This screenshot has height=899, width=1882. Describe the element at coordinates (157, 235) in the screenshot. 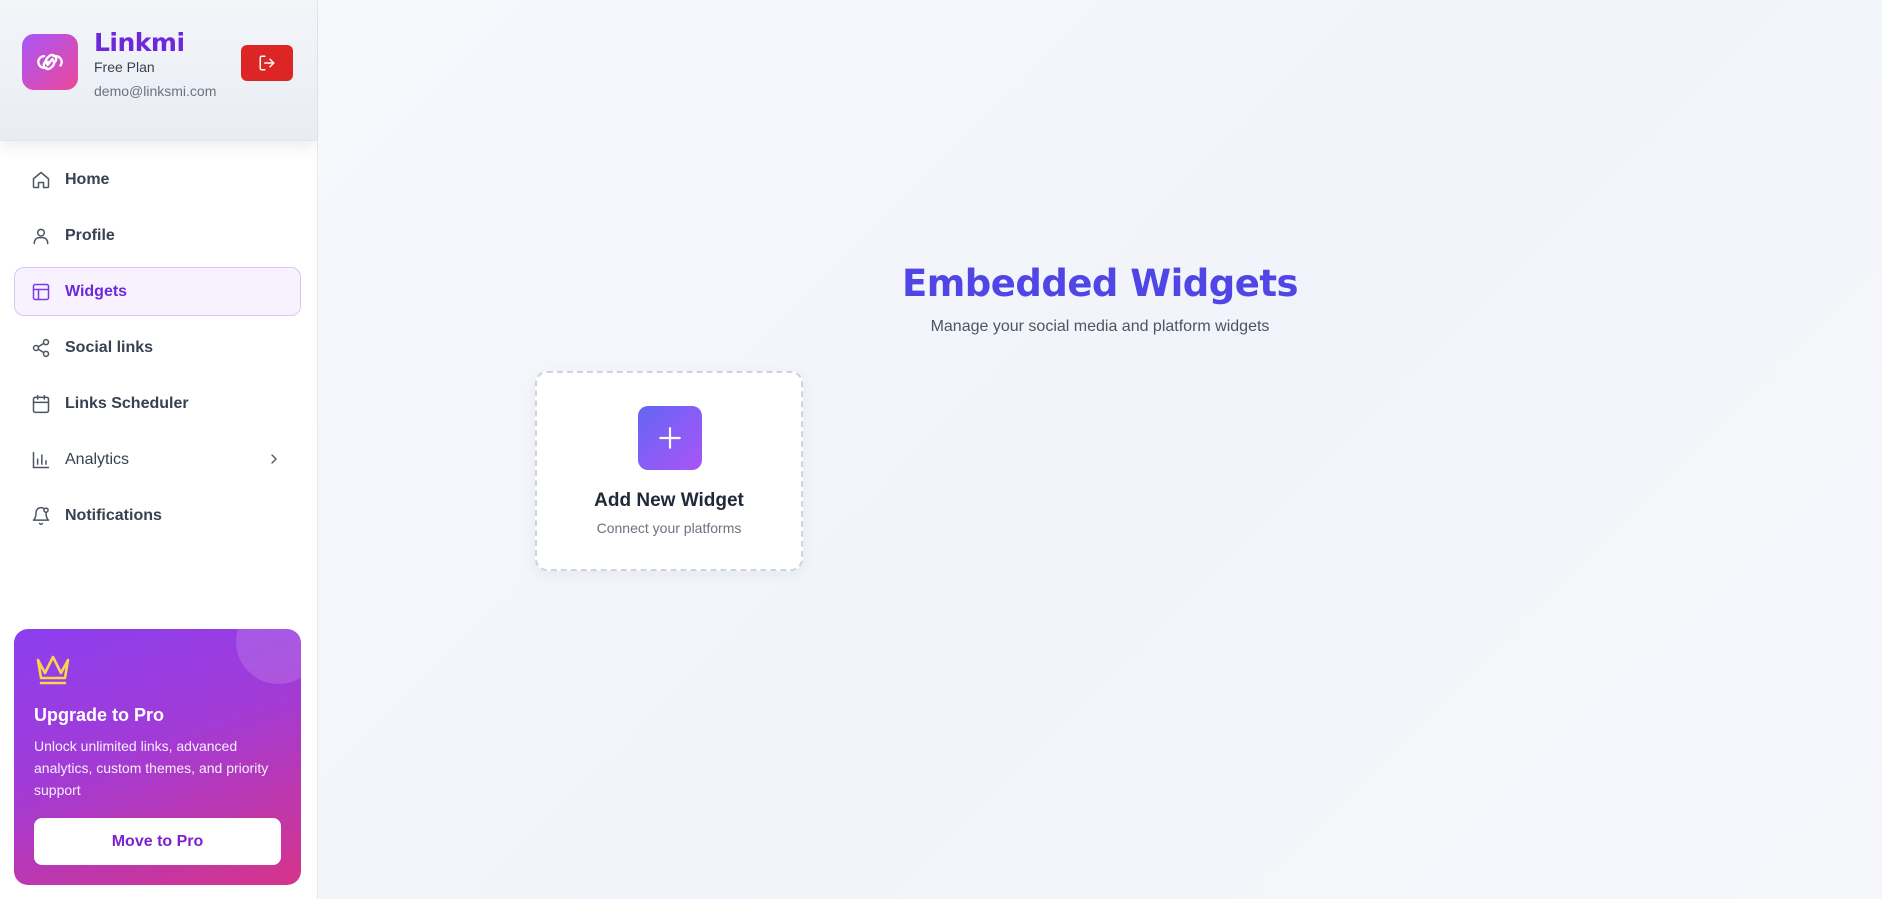

I see `sidebar-item-profile: Profile` at that location.